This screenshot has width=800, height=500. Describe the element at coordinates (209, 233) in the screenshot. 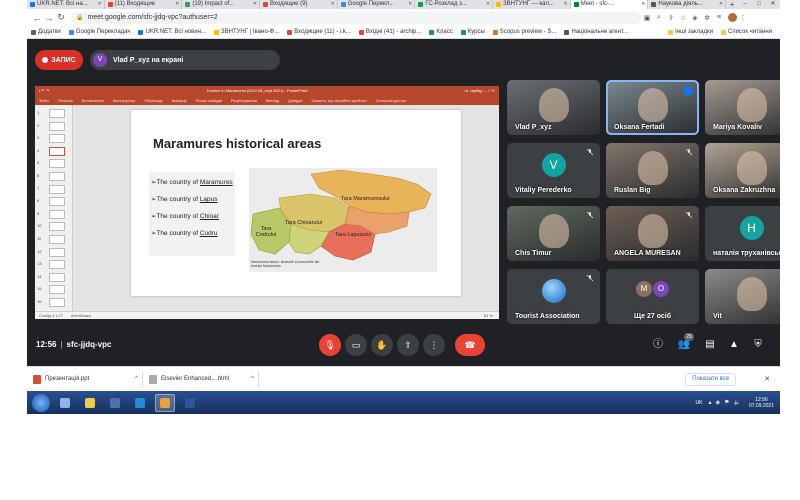

I see `bullet-link: Codru` at that location.